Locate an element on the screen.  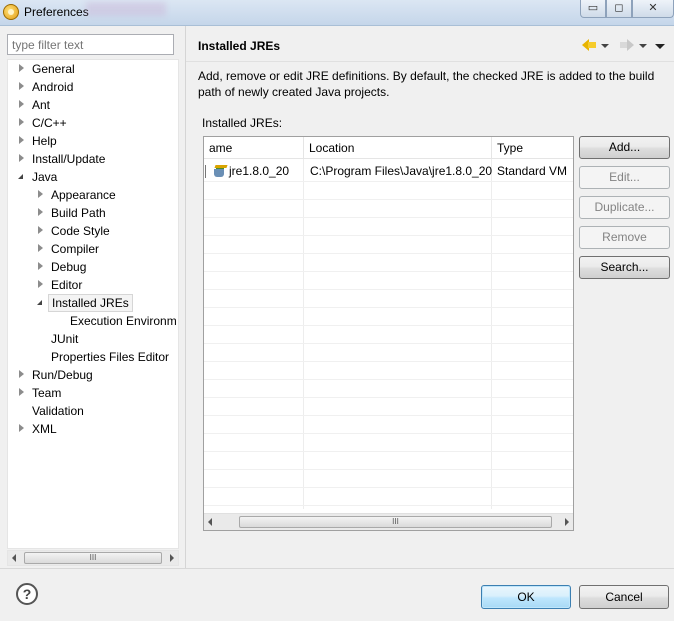
jre-library-icon is located at coordinates (220, 171).